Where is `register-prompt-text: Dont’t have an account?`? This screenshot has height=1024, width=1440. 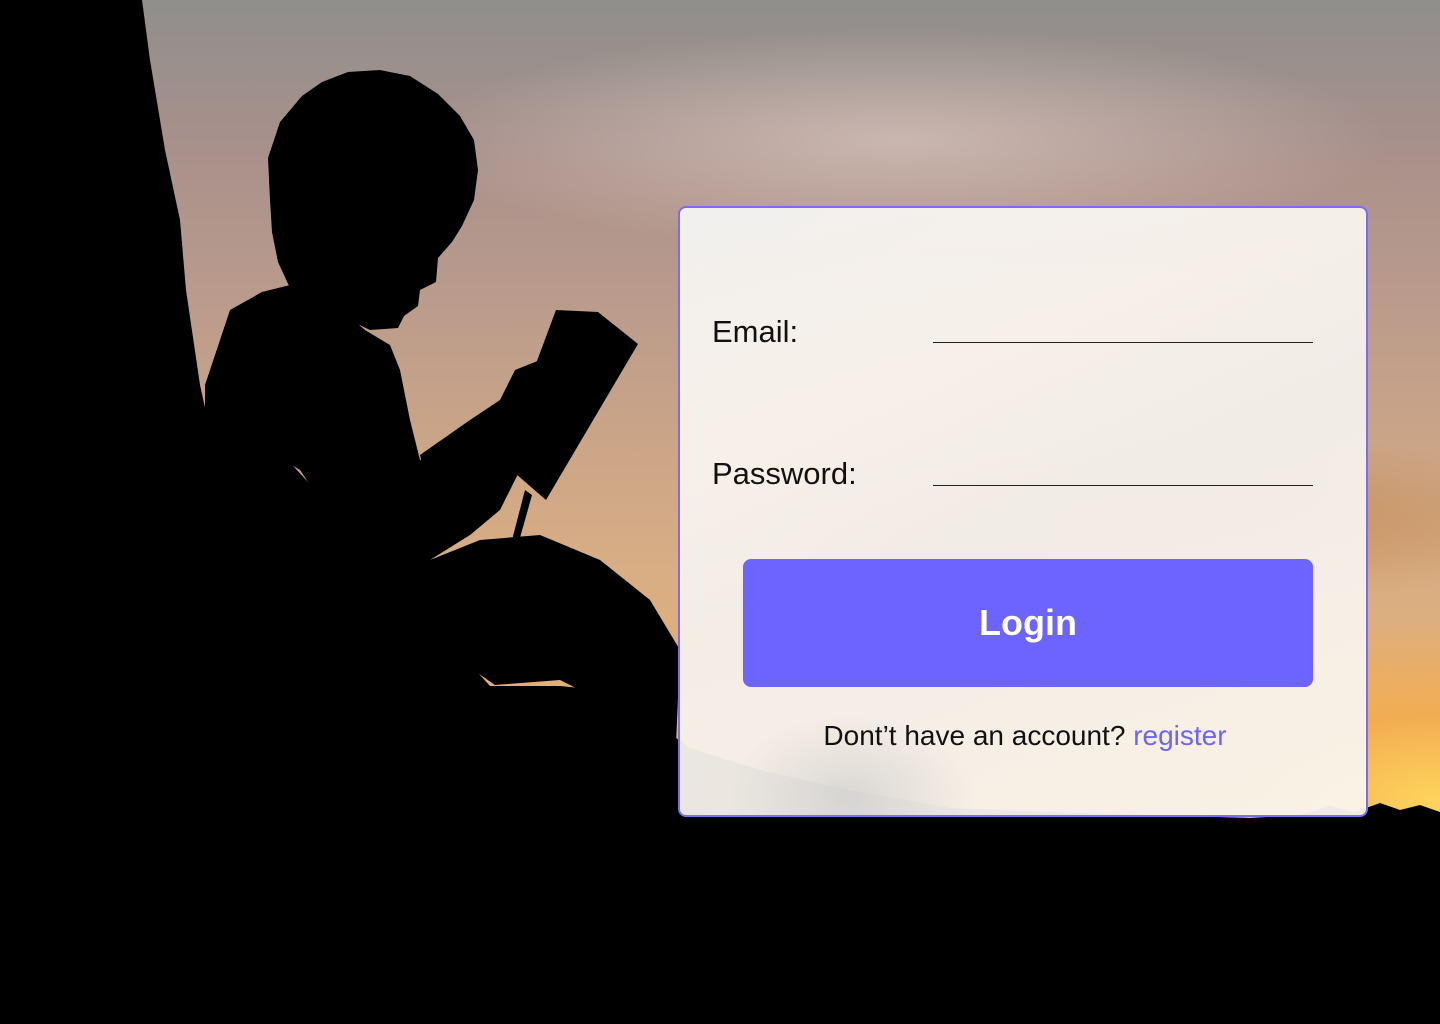 register-prompt-text: Dont’t have an account? is located at coordinates (974, 735).